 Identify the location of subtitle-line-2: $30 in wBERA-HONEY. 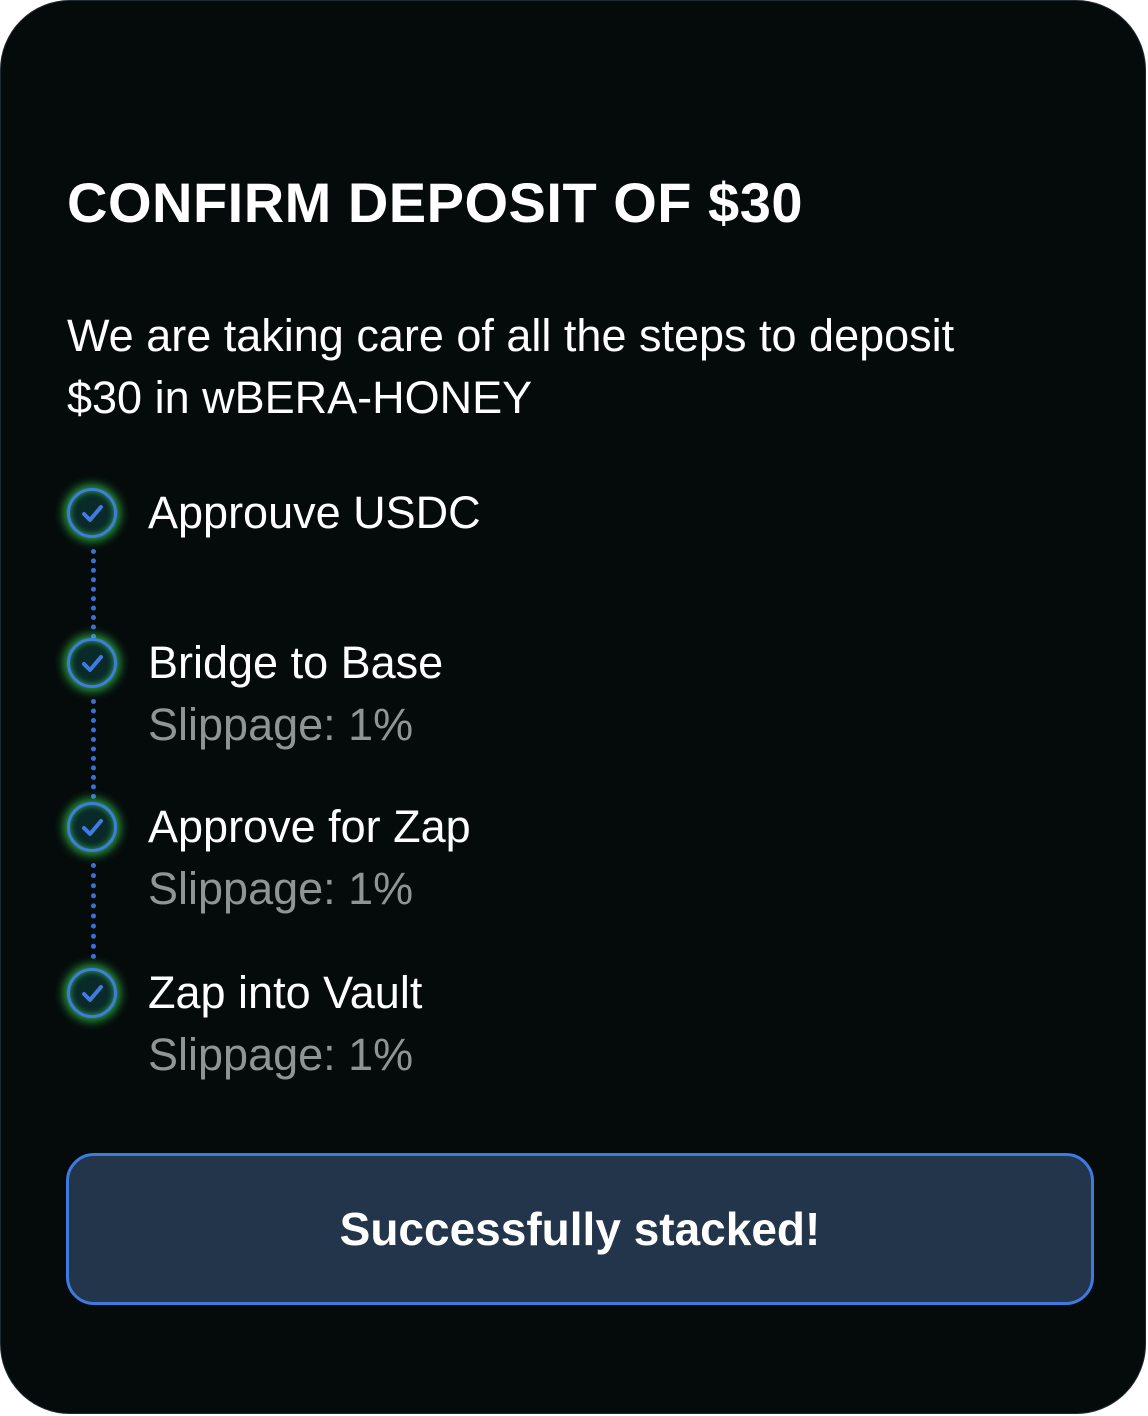
(300, 397).